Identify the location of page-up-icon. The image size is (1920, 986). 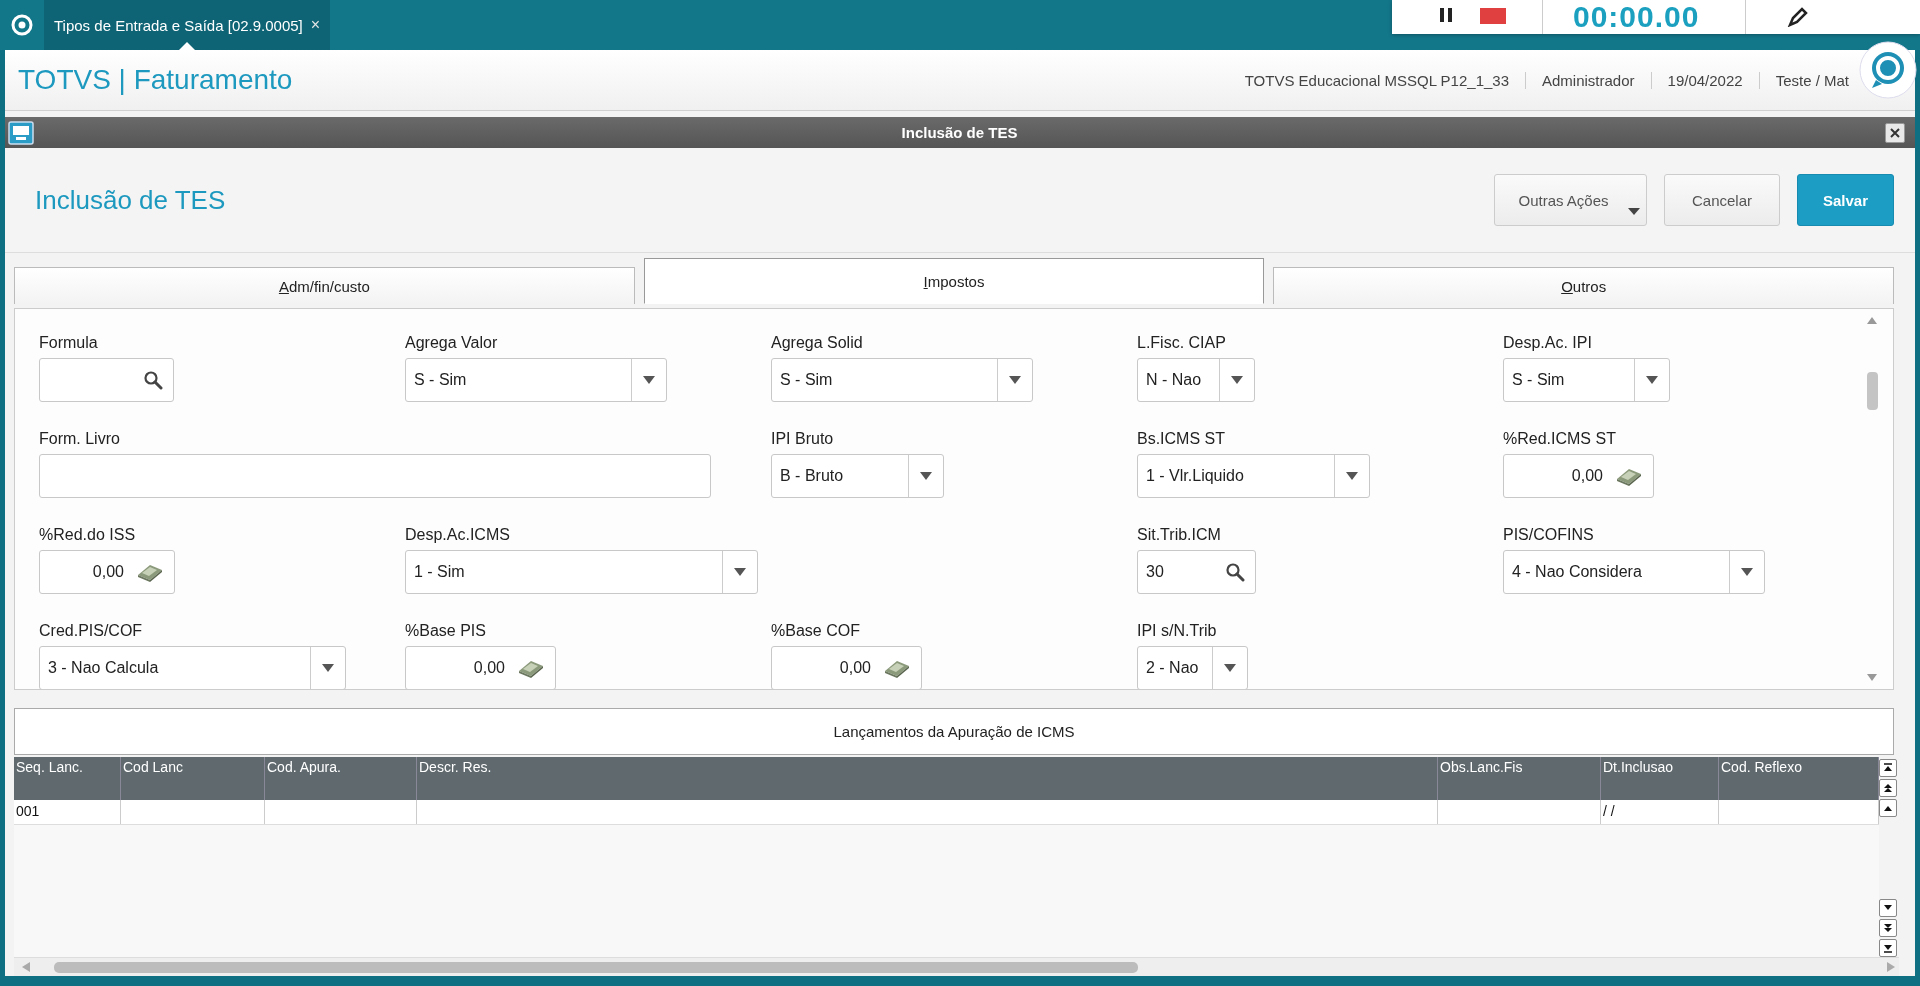
(1888, 788).